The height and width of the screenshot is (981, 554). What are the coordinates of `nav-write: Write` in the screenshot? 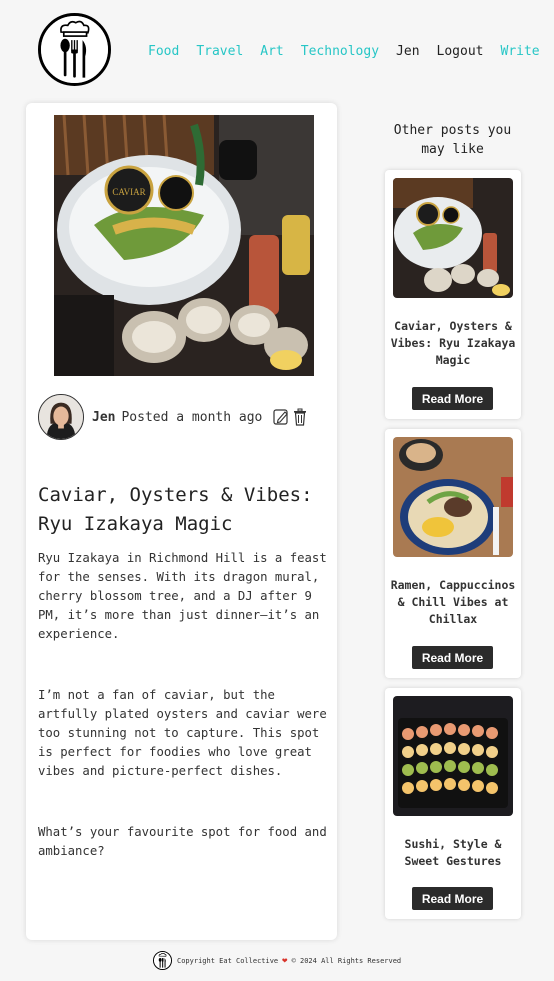 It's located at (520, 51).